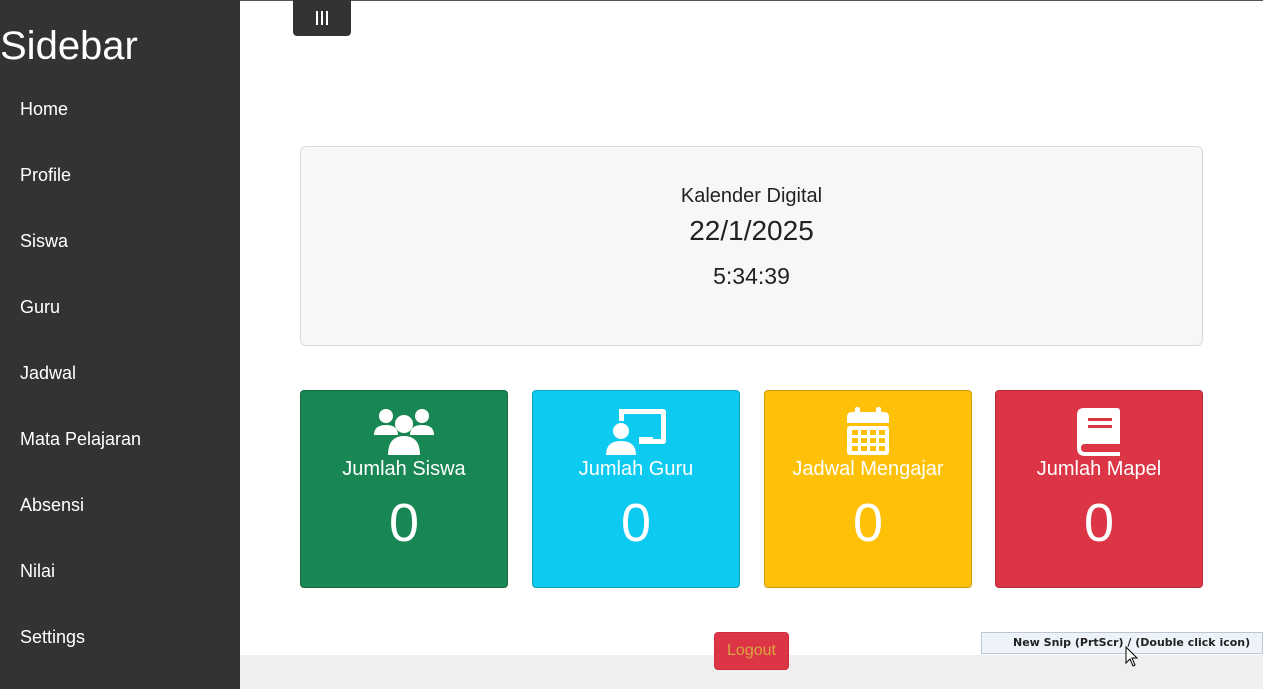 The height and width of the screenshot is (689, 1263). I want to click on sidebar-item-siswa: Siswa, so click(44, 241).